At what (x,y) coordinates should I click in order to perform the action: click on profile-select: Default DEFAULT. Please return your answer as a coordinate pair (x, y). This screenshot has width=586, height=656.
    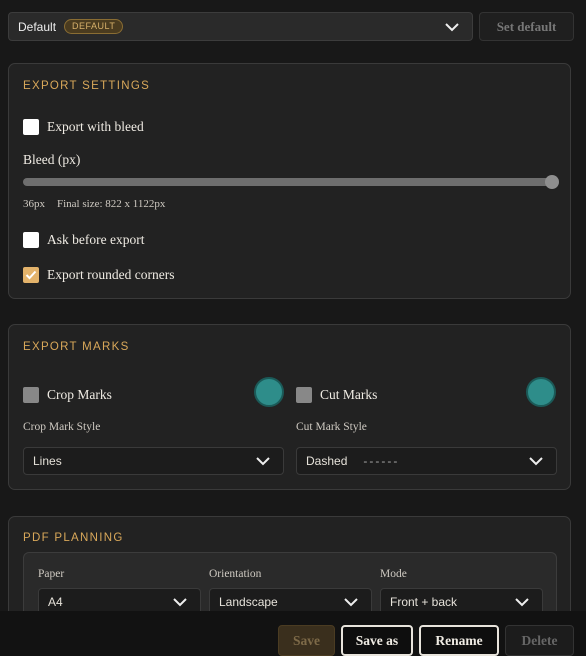
    Looking at the image, I should click on (240, 26).